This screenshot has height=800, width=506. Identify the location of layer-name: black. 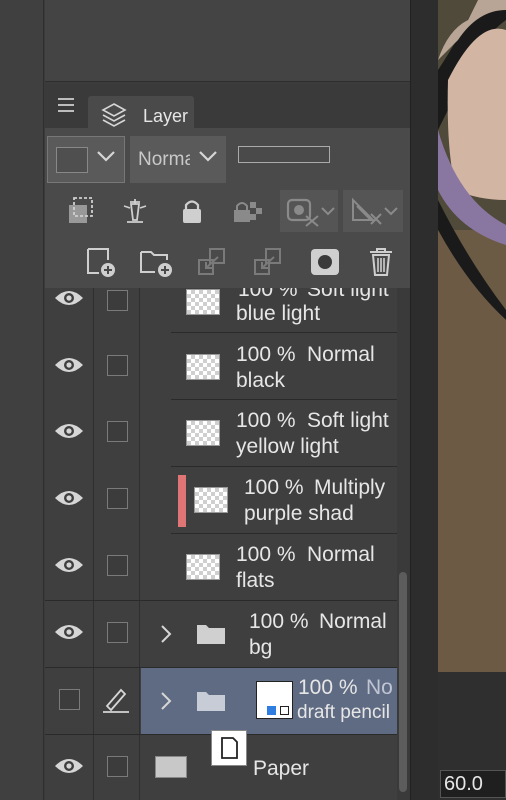
(261, 380).